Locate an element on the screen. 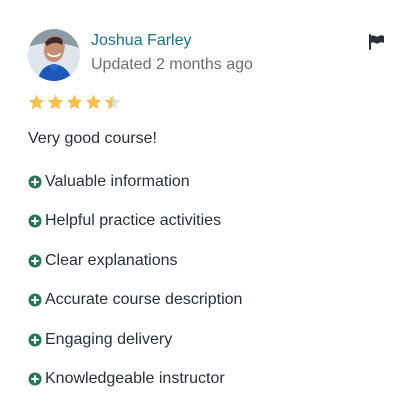 The width and height of the screenshot is (416, 419). review-tag-label: Helpful practice activities is located at coordinates (133, 221).